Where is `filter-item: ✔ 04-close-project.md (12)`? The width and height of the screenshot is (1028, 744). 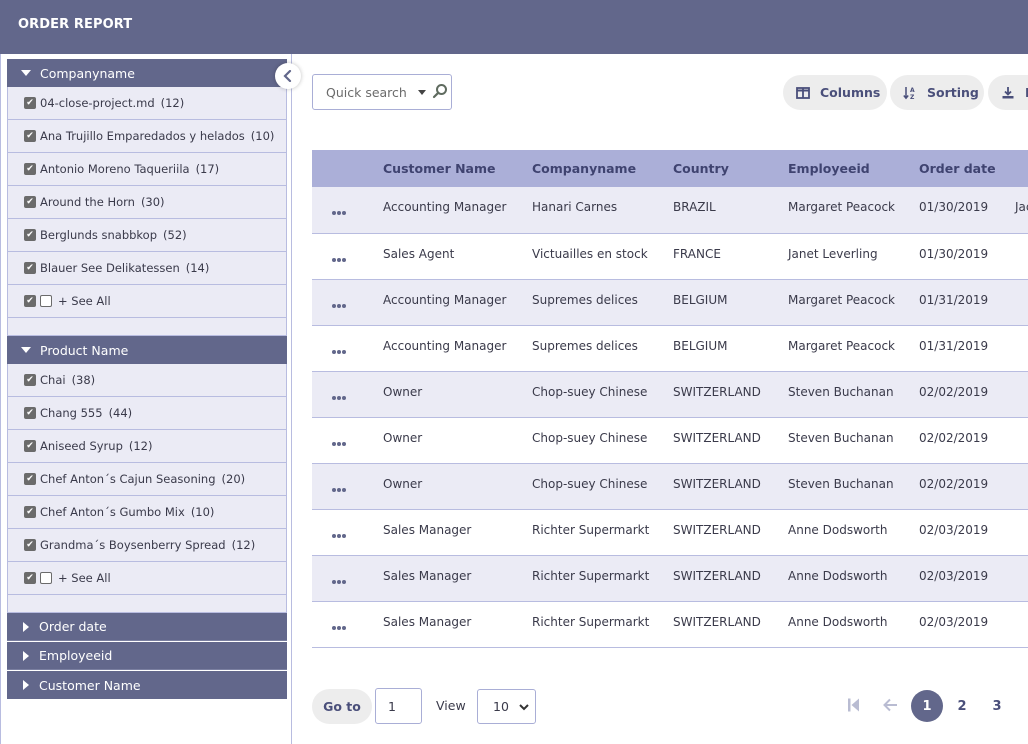
filter-item: ✔ 04-close-project.md (12) is located at coordinates (147, 103).